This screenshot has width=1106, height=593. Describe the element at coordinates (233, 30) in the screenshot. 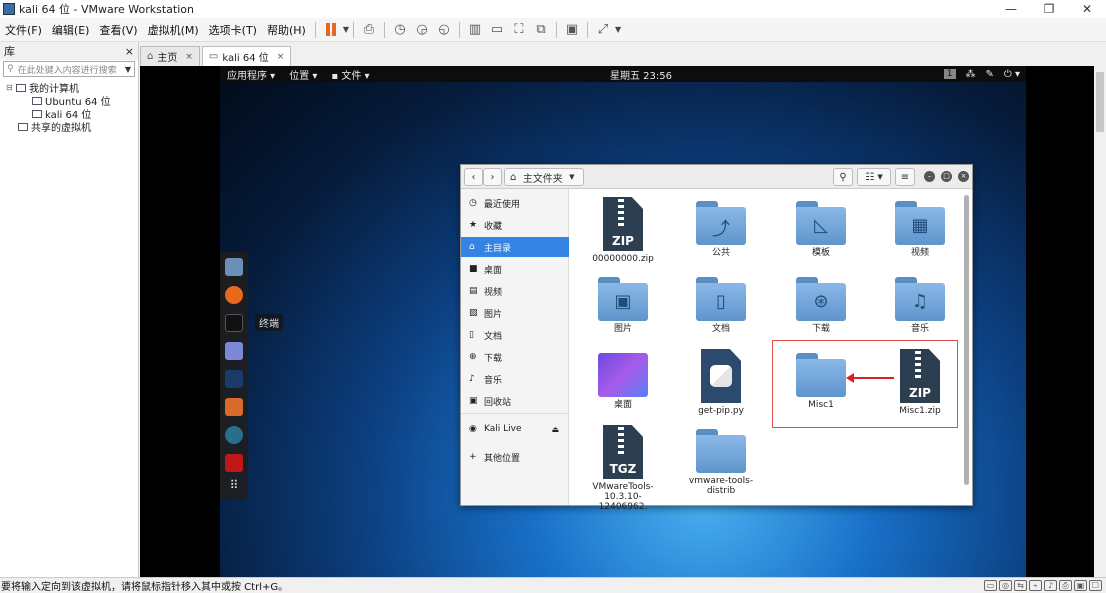

I see `menu-tabs: 选项卡(T)` at that location.